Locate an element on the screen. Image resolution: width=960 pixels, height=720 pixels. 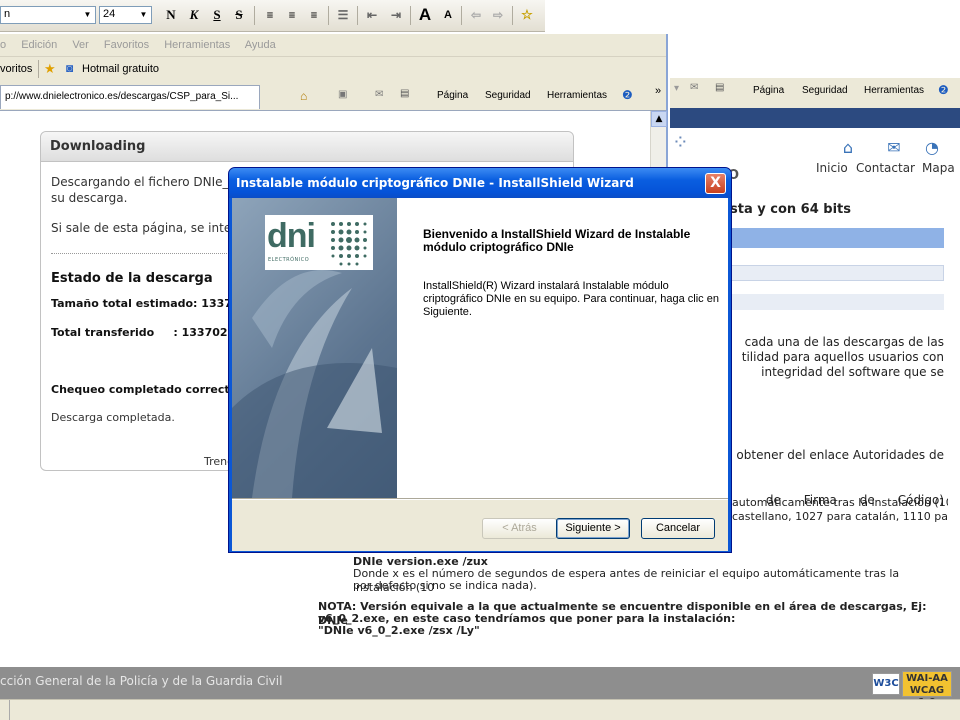
menu-item-file: o is located at coordinates (3, 45).